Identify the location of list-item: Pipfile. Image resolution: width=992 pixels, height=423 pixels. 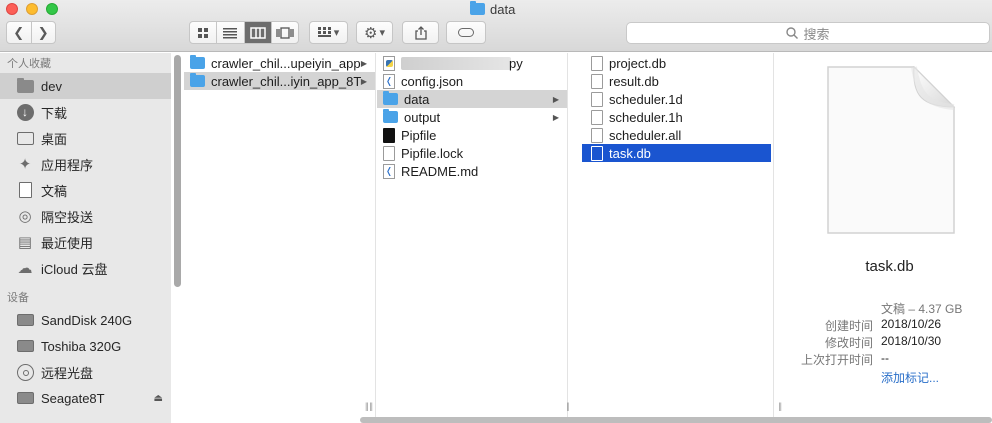
(472, 135).